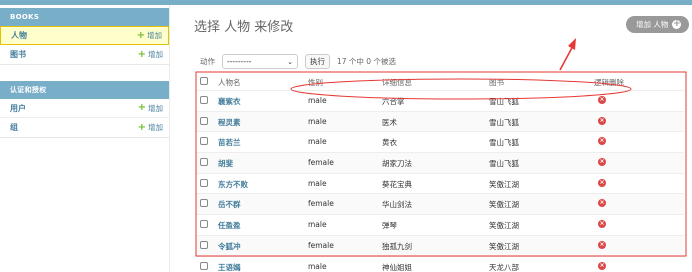  Describe the element at coordinates (609, 82) in the screenshot. I see `column-header-deleted: 逻辑删除` at that location.